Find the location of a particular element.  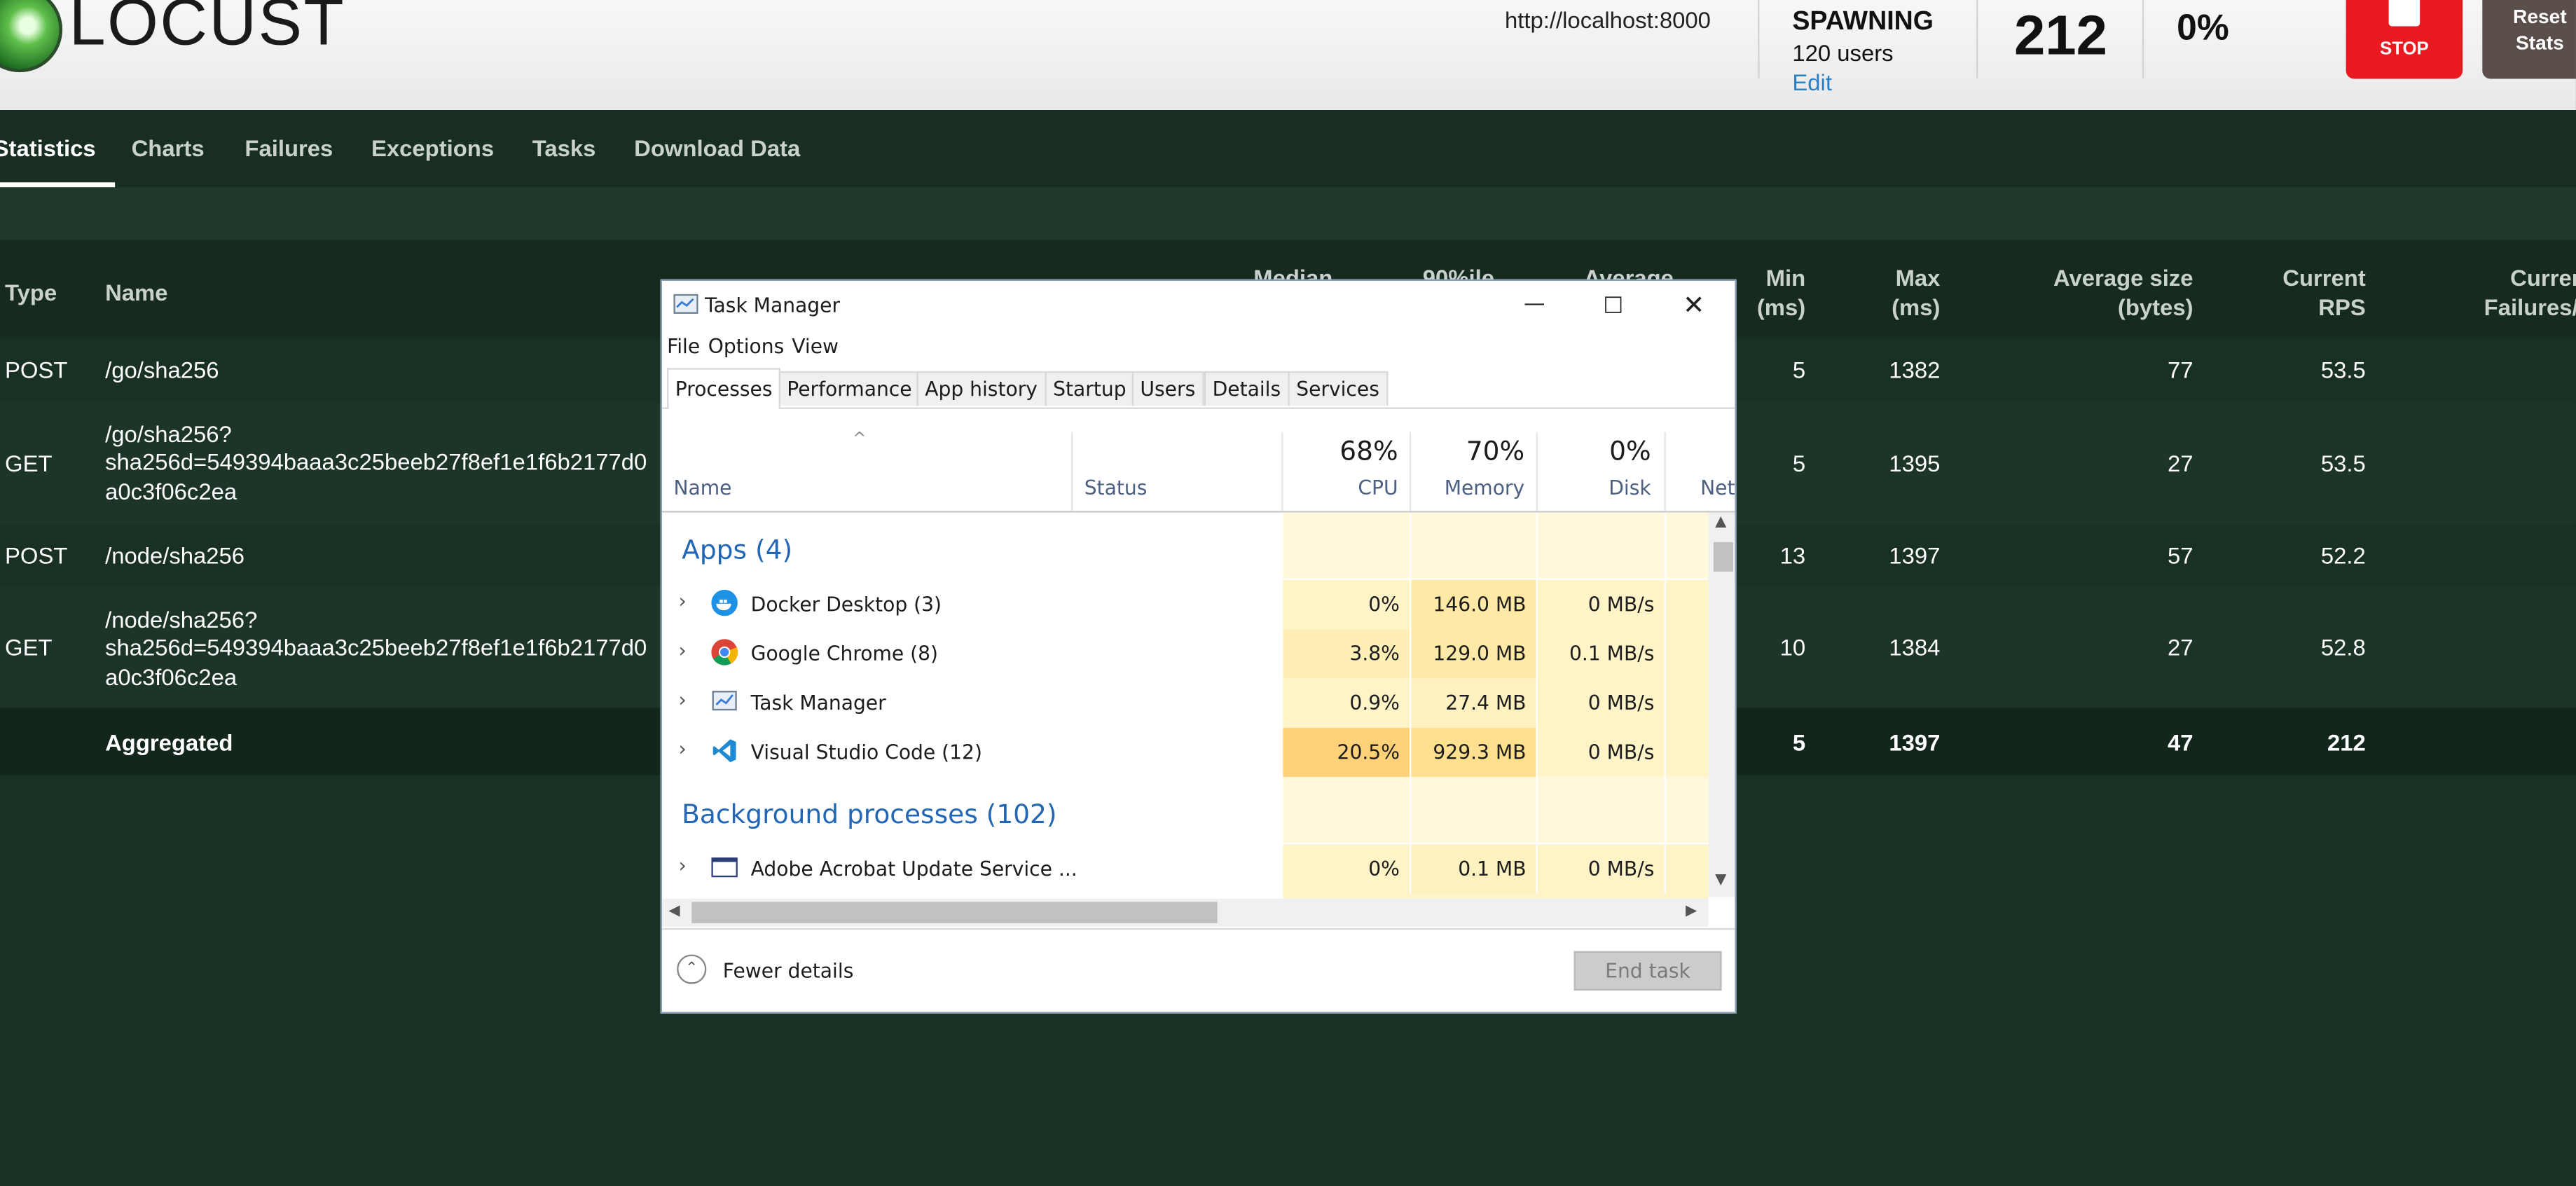

minimize-button: — is located at coordinates (1534, 305).